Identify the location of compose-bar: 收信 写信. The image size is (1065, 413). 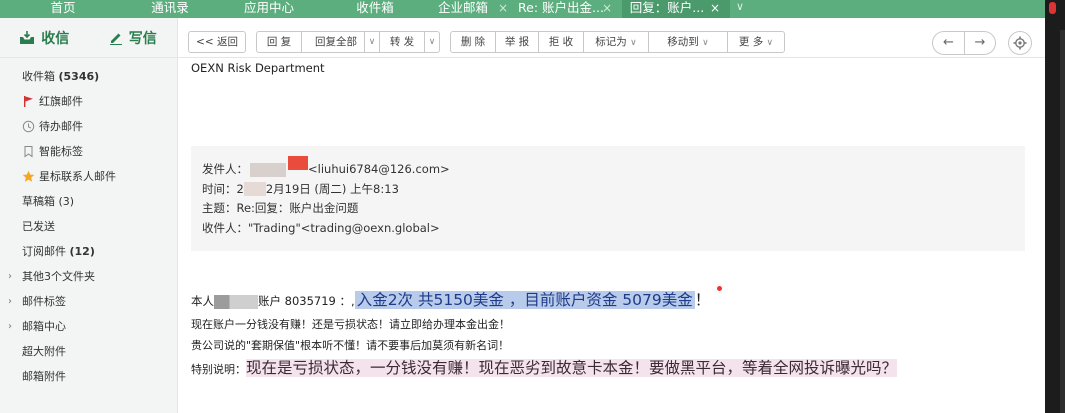
(88, 38).